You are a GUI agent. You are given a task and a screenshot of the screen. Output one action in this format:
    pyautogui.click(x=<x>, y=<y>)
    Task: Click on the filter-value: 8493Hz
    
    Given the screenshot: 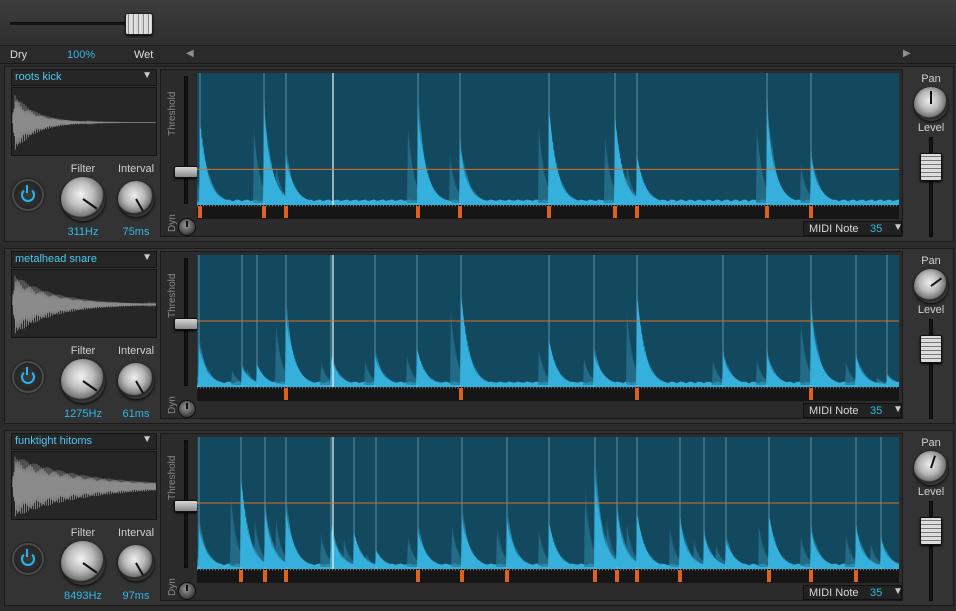 What is the action you would take?
    pyautogui.click(x=83, y=596)
    